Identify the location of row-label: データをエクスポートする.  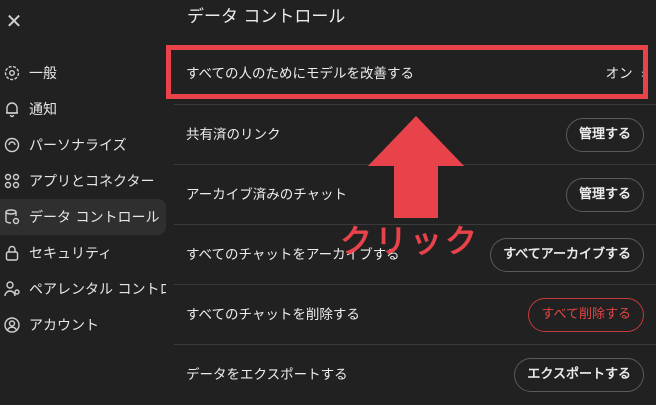
(267, 375).